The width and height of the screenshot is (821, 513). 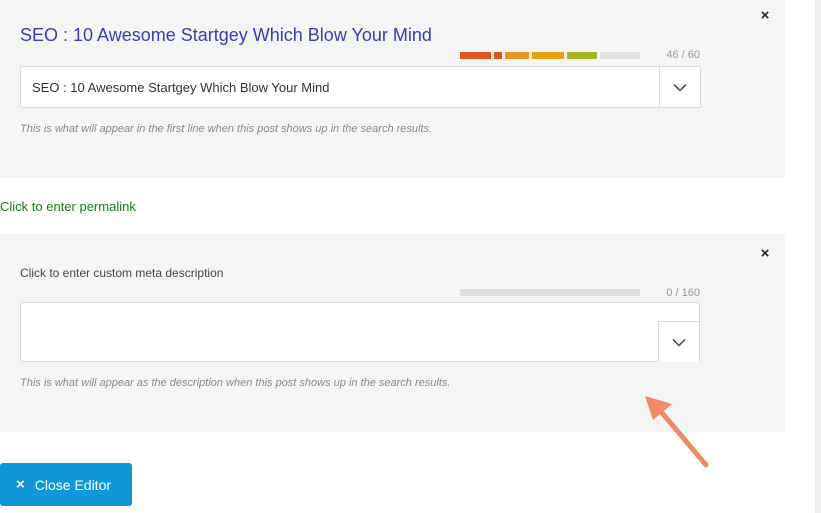 What do you see at coordinates (683, 293) in the screenshot?
I see `description-char-counter: 0 / 160` at bounding box center [683, 293].